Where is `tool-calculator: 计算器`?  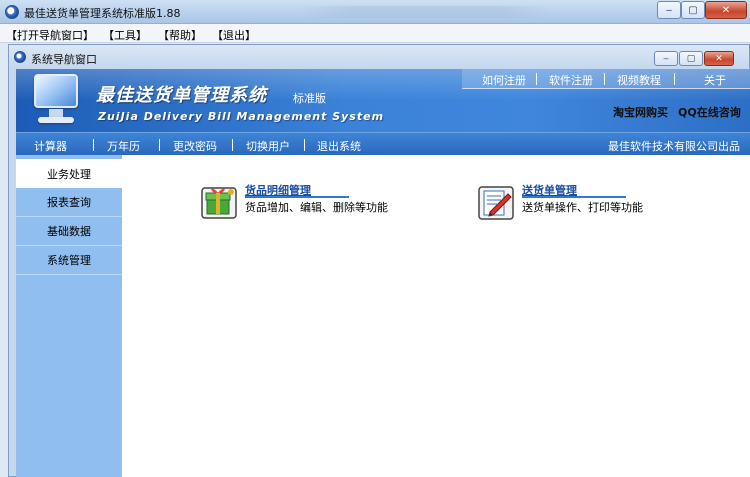 tool-calculator: 计算器 is located at coordinates (50, 146).